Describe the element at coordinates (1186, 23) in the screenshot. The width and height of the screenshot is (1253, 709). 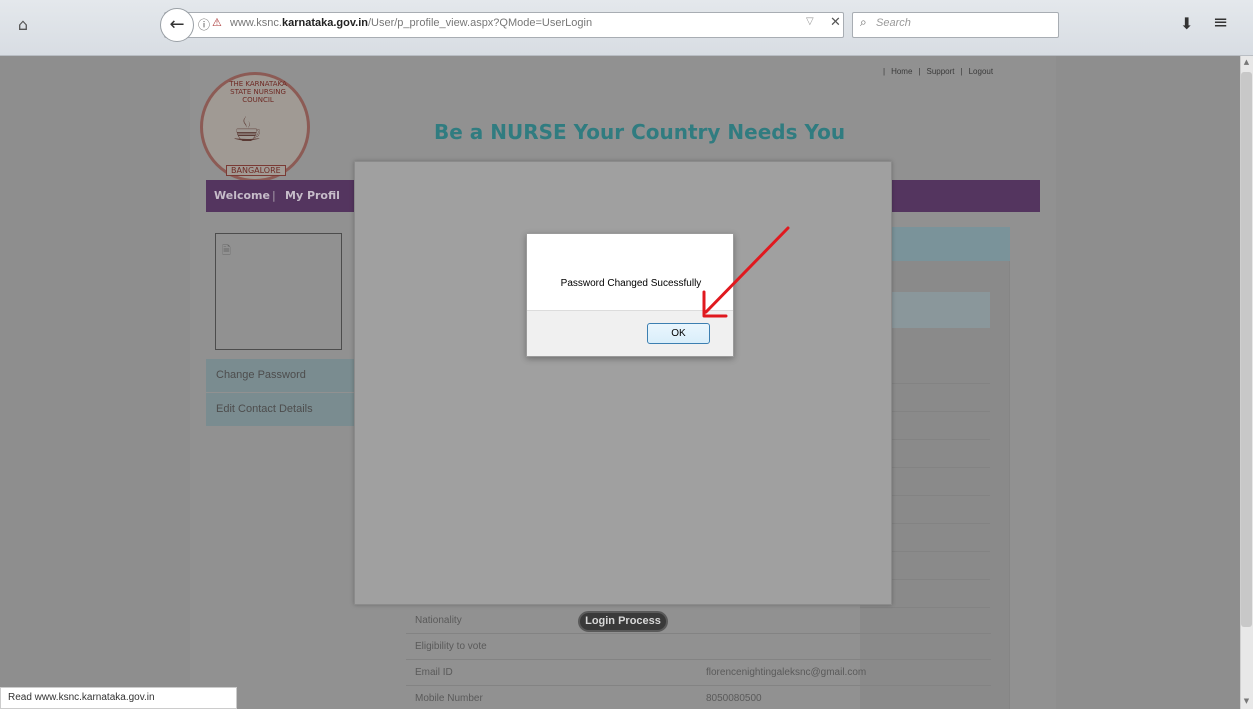
I see `download-icon: ⬇` at that location.